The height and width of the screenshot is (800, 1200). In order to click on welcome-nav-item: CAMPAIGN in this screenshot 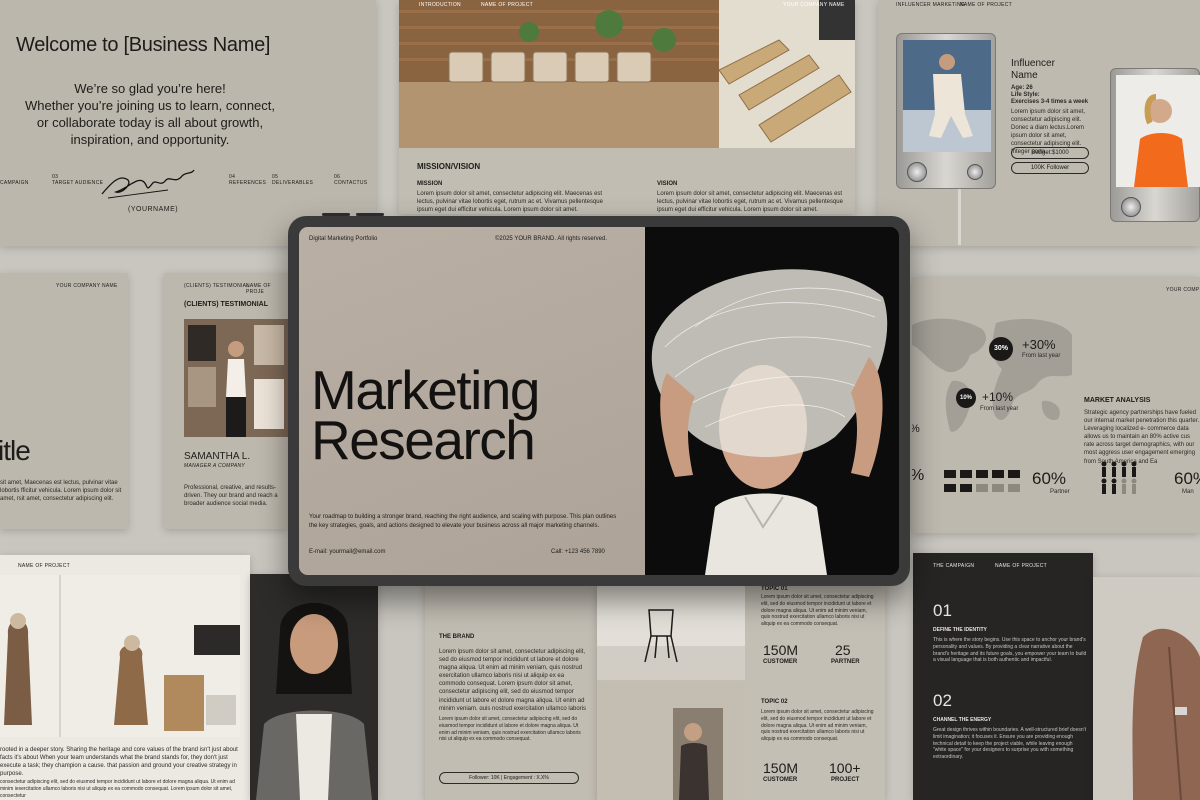, I will do `click(14, 183)`.